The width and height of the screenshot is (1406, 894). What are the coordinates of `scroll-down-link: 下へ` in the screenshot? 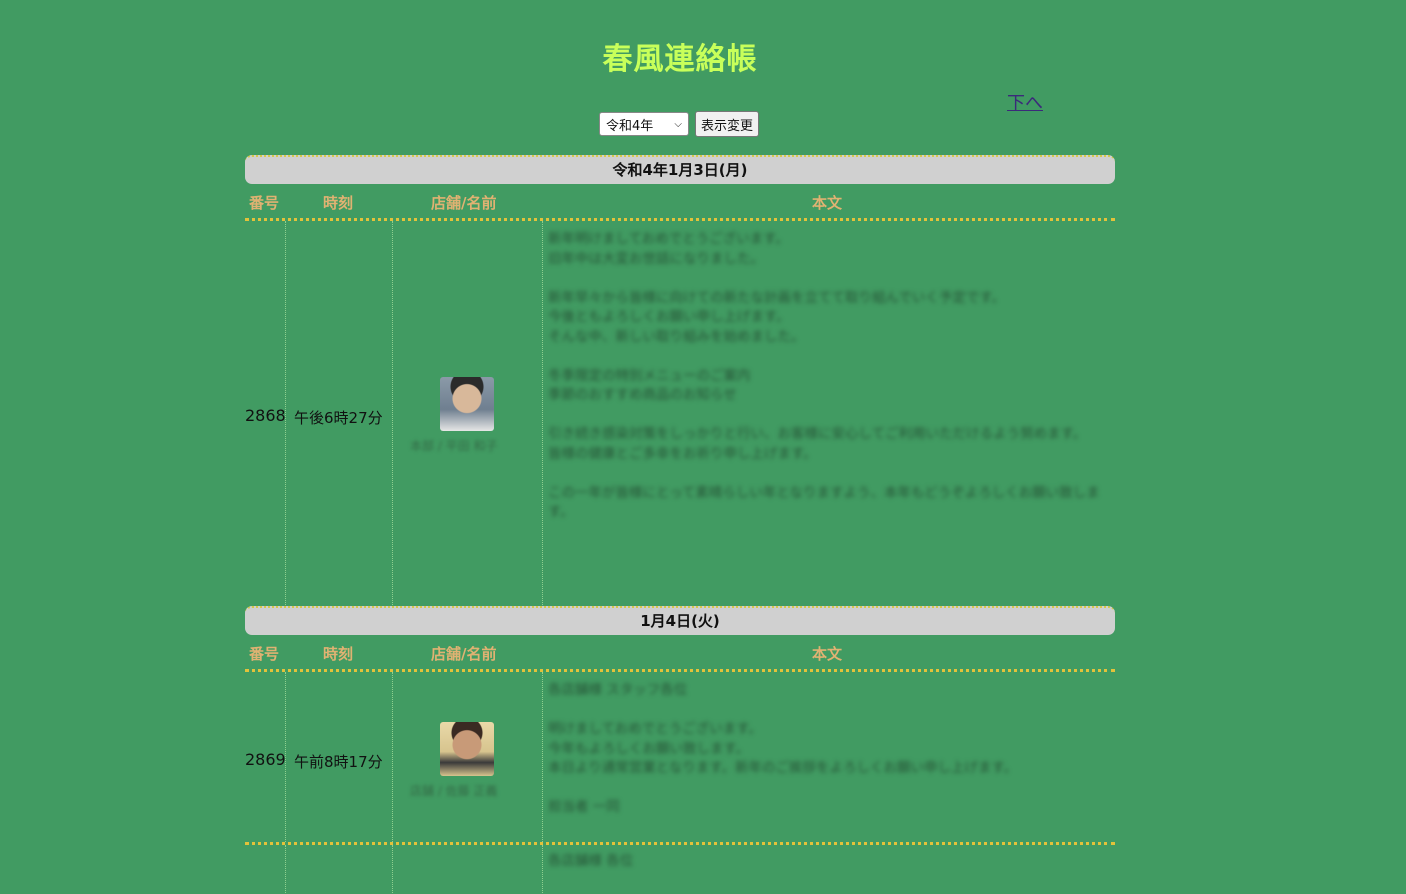 It's located at (1025, 102).